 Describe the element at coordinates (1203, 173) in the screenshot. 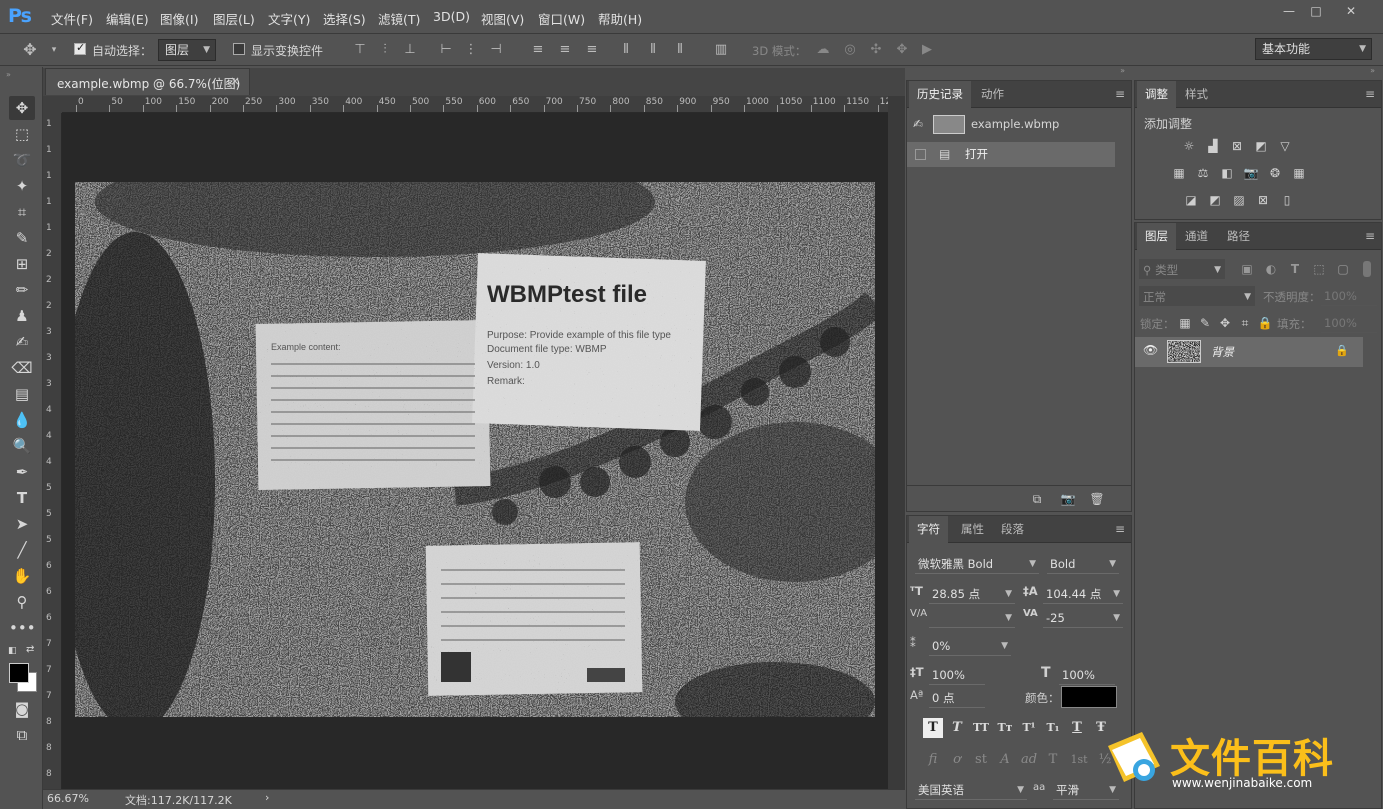

I see `color-balance-icon: ⚖` at that location.